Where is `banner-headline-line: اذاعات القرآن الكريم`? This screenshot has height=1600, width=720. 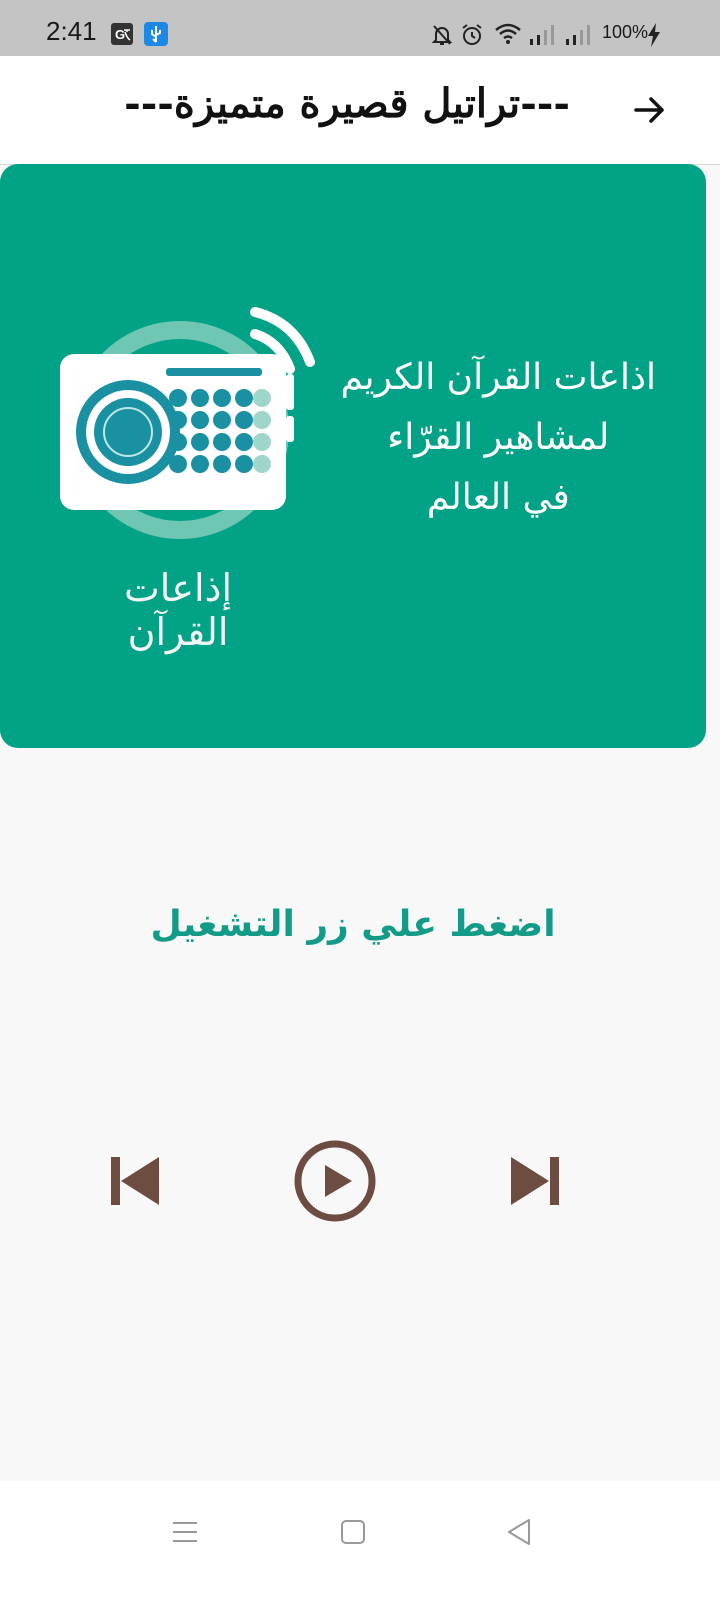 banner-headline-line: اذاعات القرآن الكريم is located at coordinates (498, 377).